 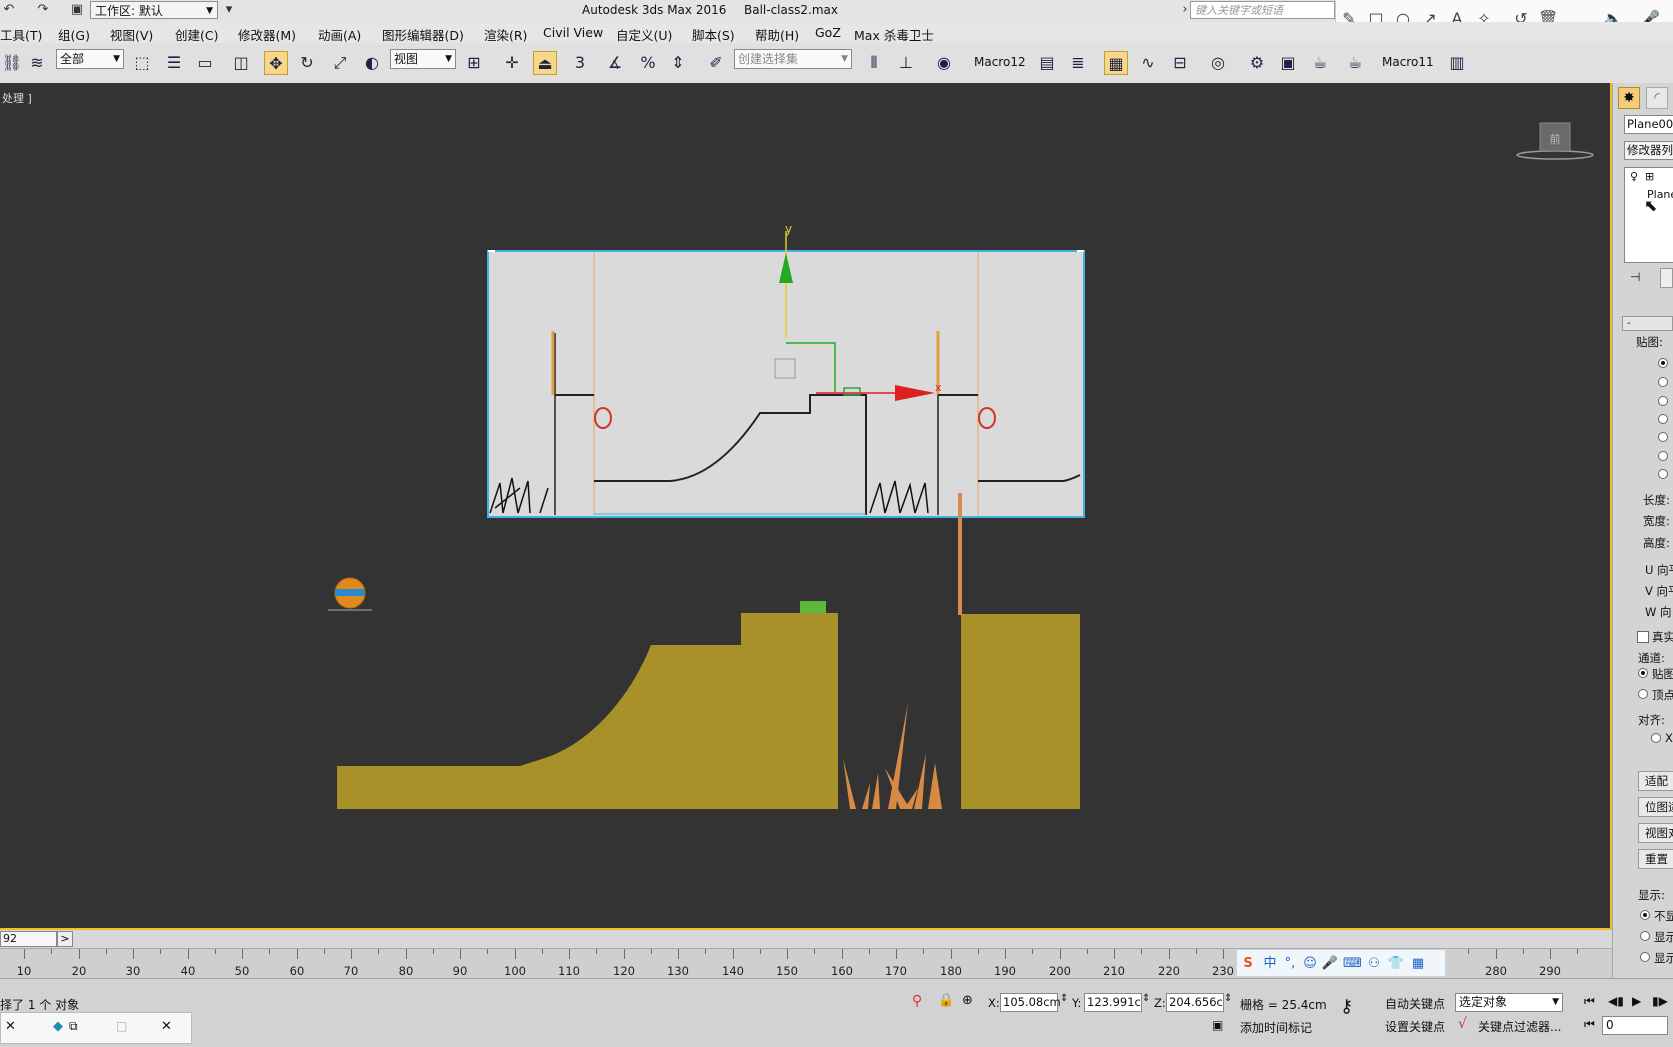 What do you see at coordinates (894, 34) in the screenshot?
I see `menu-antivirus: Max 杀毒卫士` at bounding box center [894, 34].